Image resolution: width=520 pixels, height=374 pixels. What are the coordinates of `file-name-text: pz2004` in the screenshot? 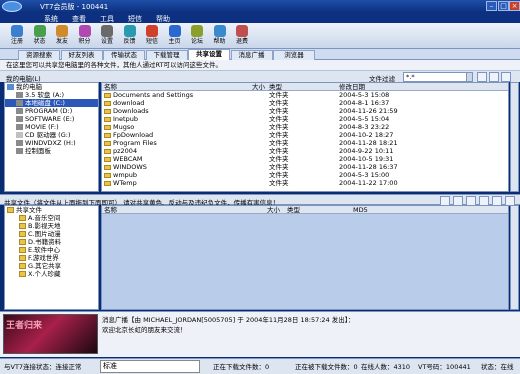 It's located at (125, 151).